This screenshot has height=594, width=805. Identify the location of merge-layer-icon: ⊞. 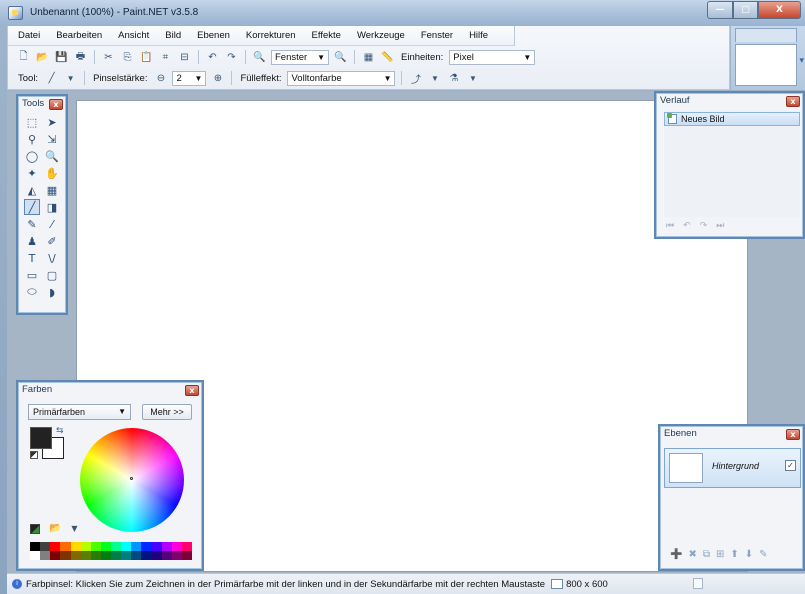
(720, 554).